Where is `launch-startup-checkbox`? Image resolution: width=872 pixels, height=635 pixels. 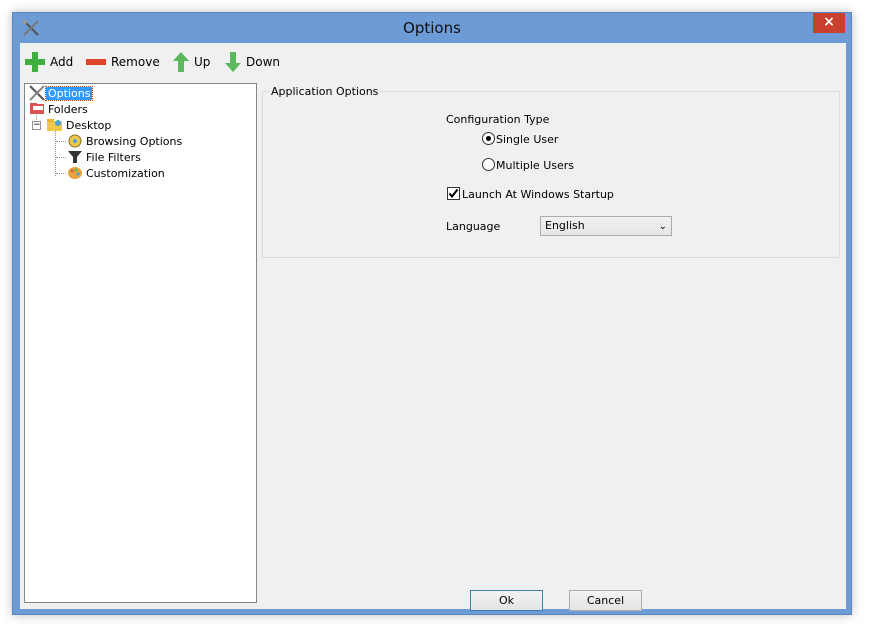
launch-startup-checkbox is located at coordinates (453, 193).